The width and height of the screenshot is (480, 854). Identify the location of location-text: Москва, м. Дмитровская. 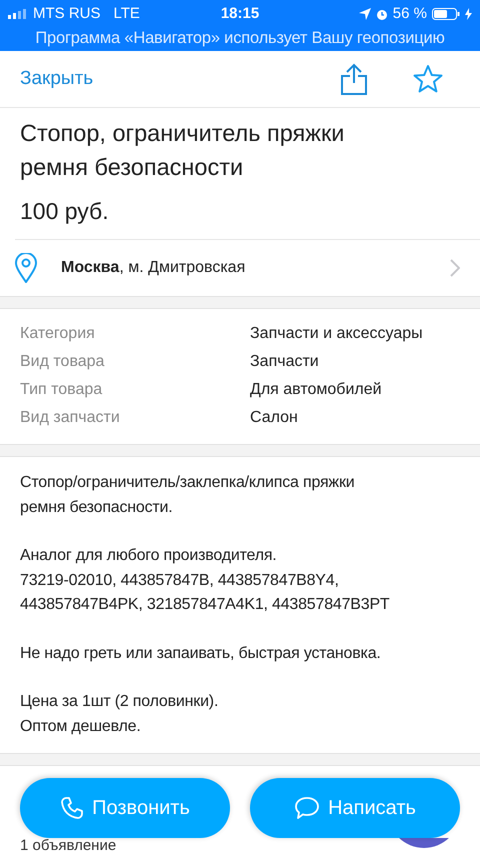
(153, 268).